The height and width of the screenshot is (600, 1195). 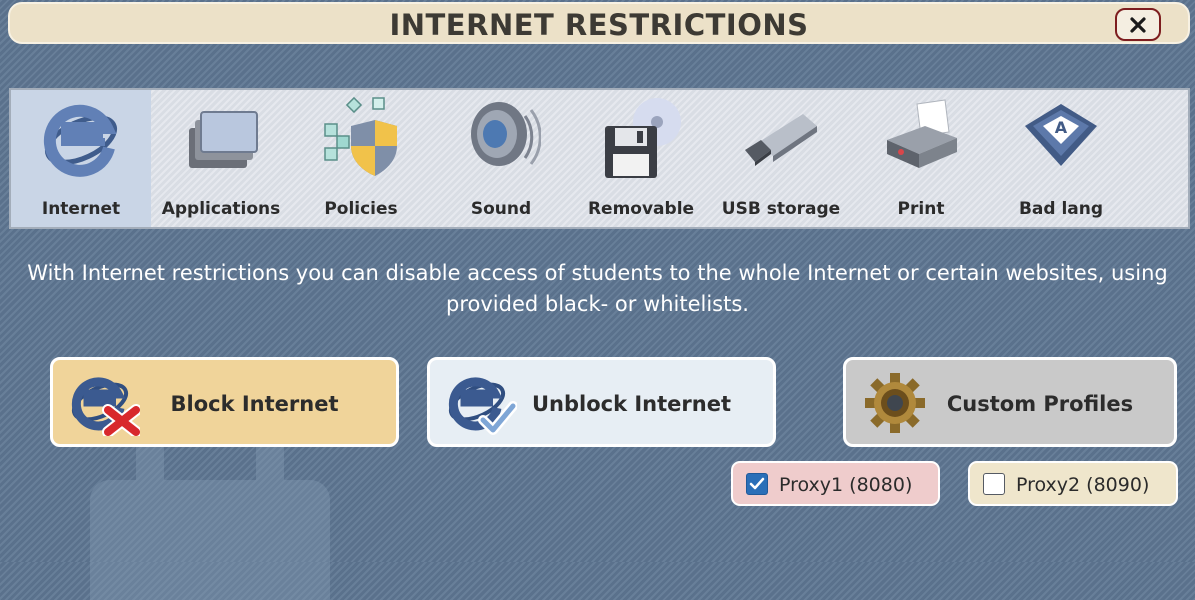 I want to click on custom-profiles-button: Custom Profiles, so click(x=1010, y=402).